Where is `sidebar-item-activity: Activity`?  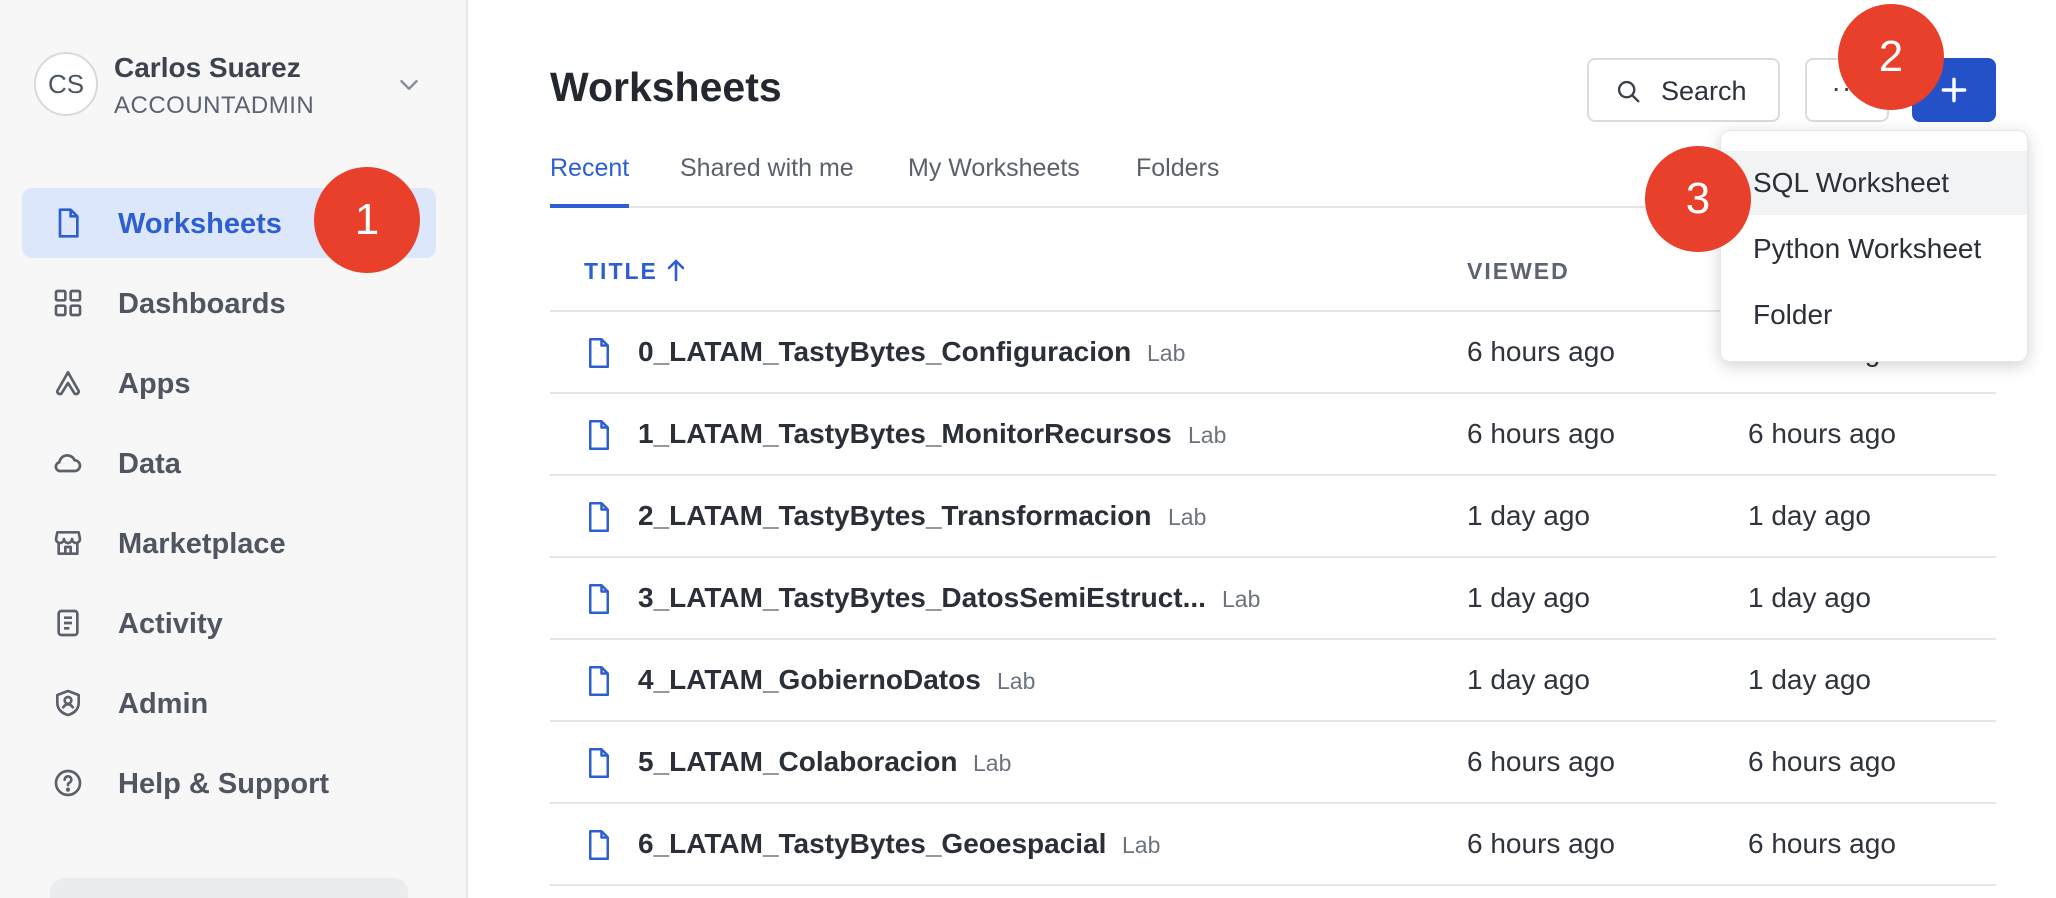
sidebar-item-activity: Activity is located at coordinates (229, 623).